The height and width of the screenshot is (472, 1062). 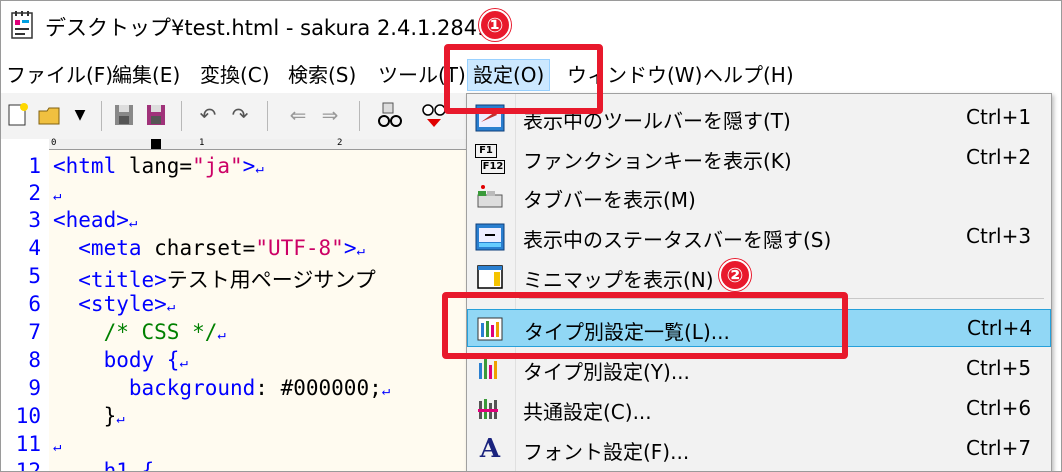 I want to click on menu-item-shortcut: Ctrl+3, so click(x=999, y=236).